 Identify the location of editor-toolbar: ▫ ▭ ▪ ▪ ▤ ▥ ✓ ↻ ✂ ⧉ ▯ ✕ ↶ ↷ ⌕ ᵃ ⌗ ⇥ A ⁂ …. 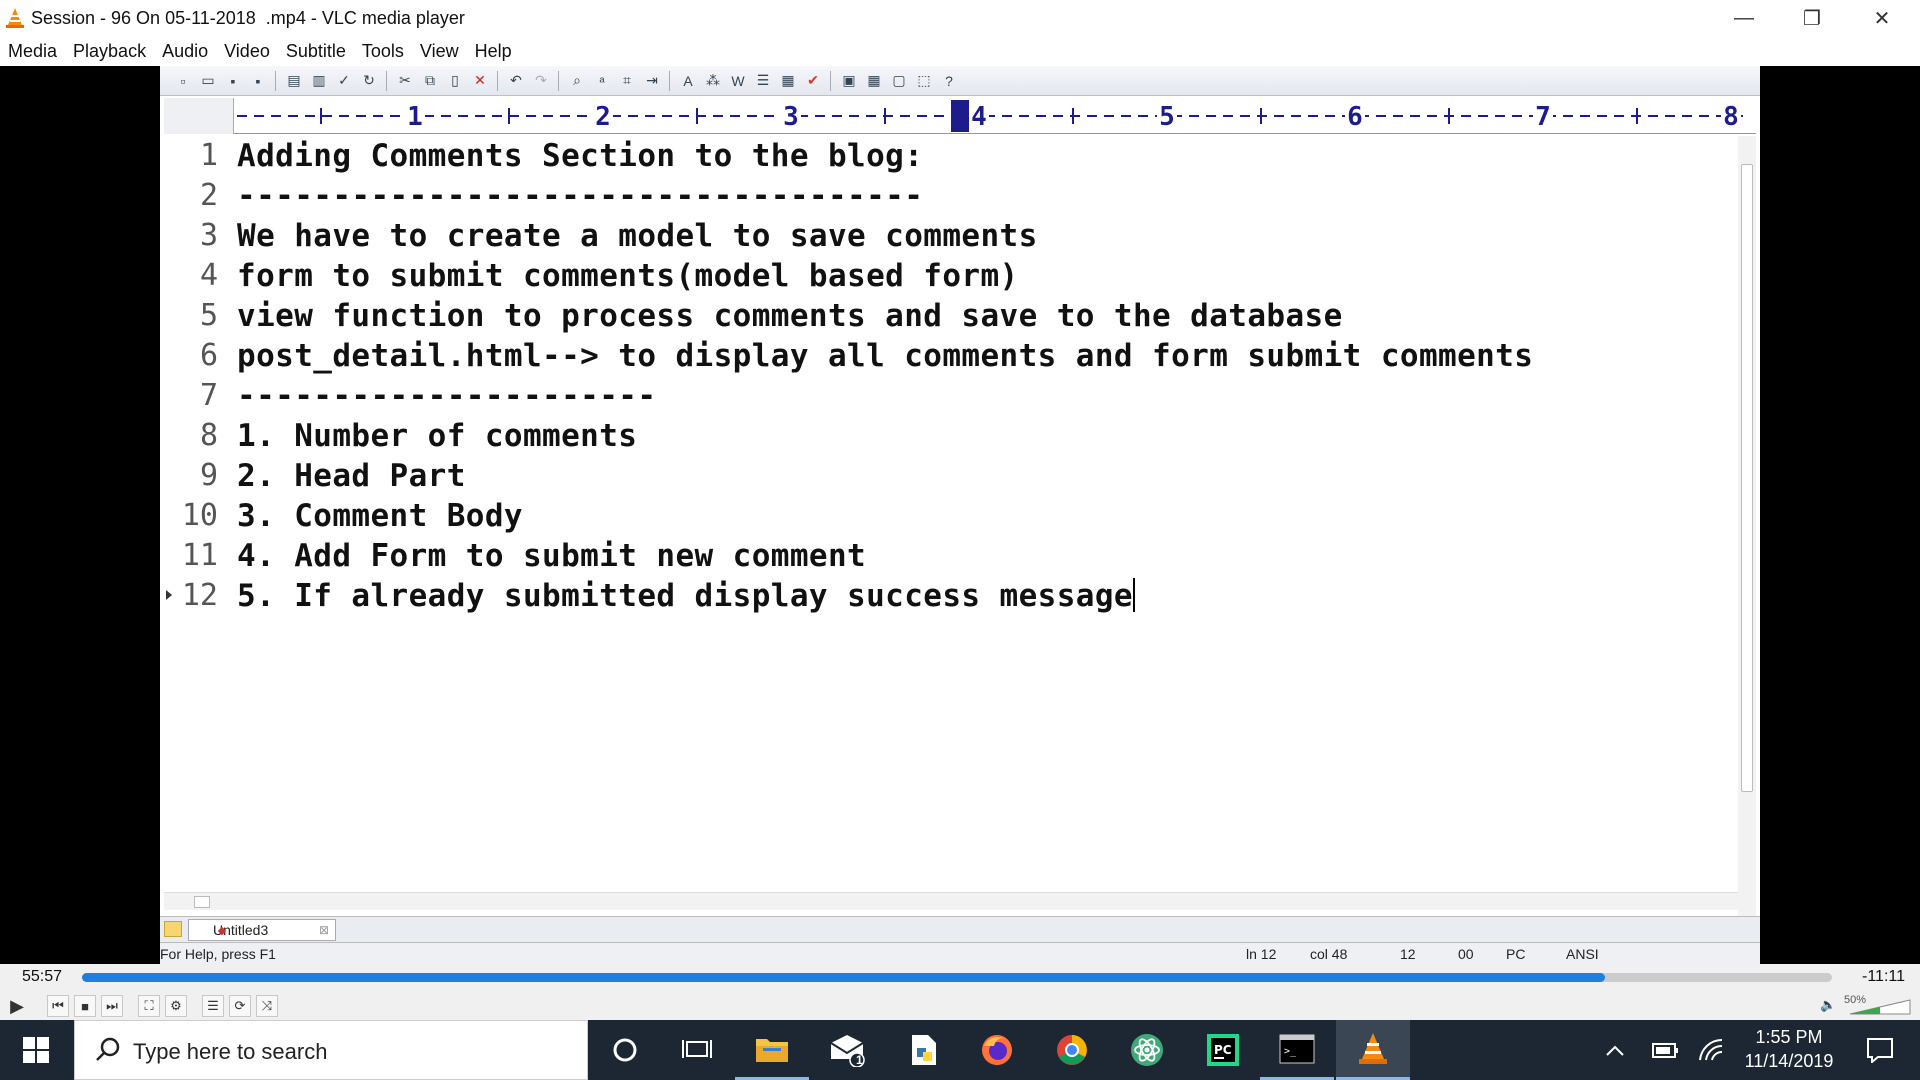
(960, 81).